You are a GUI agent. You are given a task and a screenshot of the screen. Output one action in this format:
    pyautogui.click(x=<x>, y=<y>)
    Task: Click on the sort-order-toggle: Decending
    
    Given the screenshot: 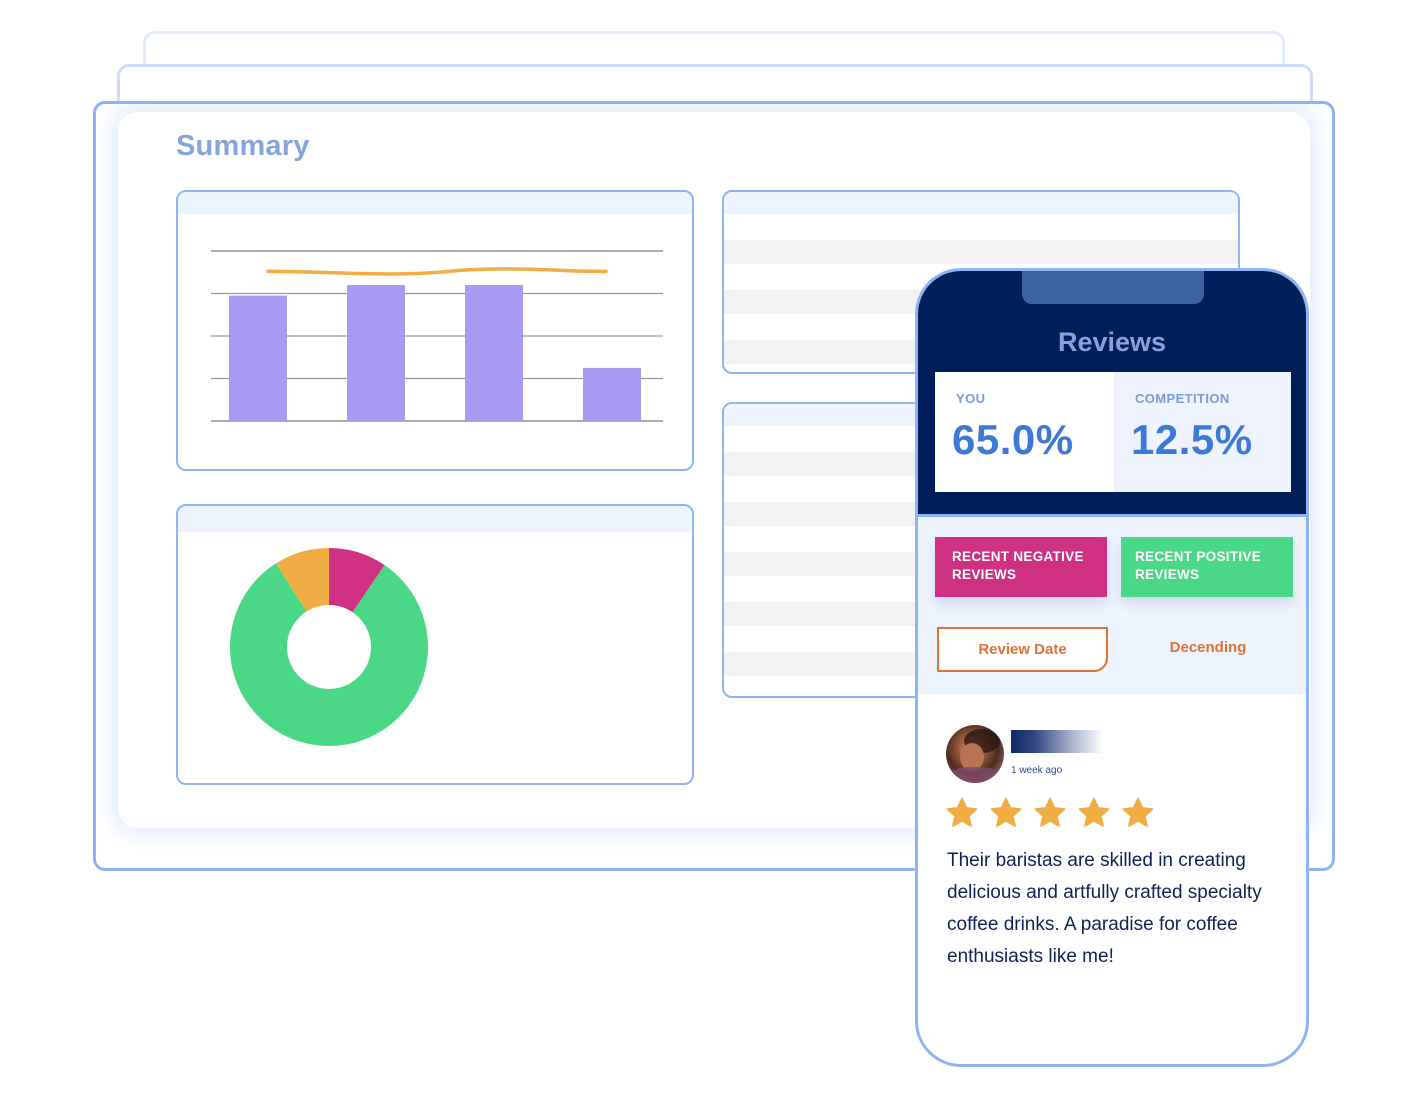 What is the action you would take?
    pyautogui.click(x=1208, y=649)
    